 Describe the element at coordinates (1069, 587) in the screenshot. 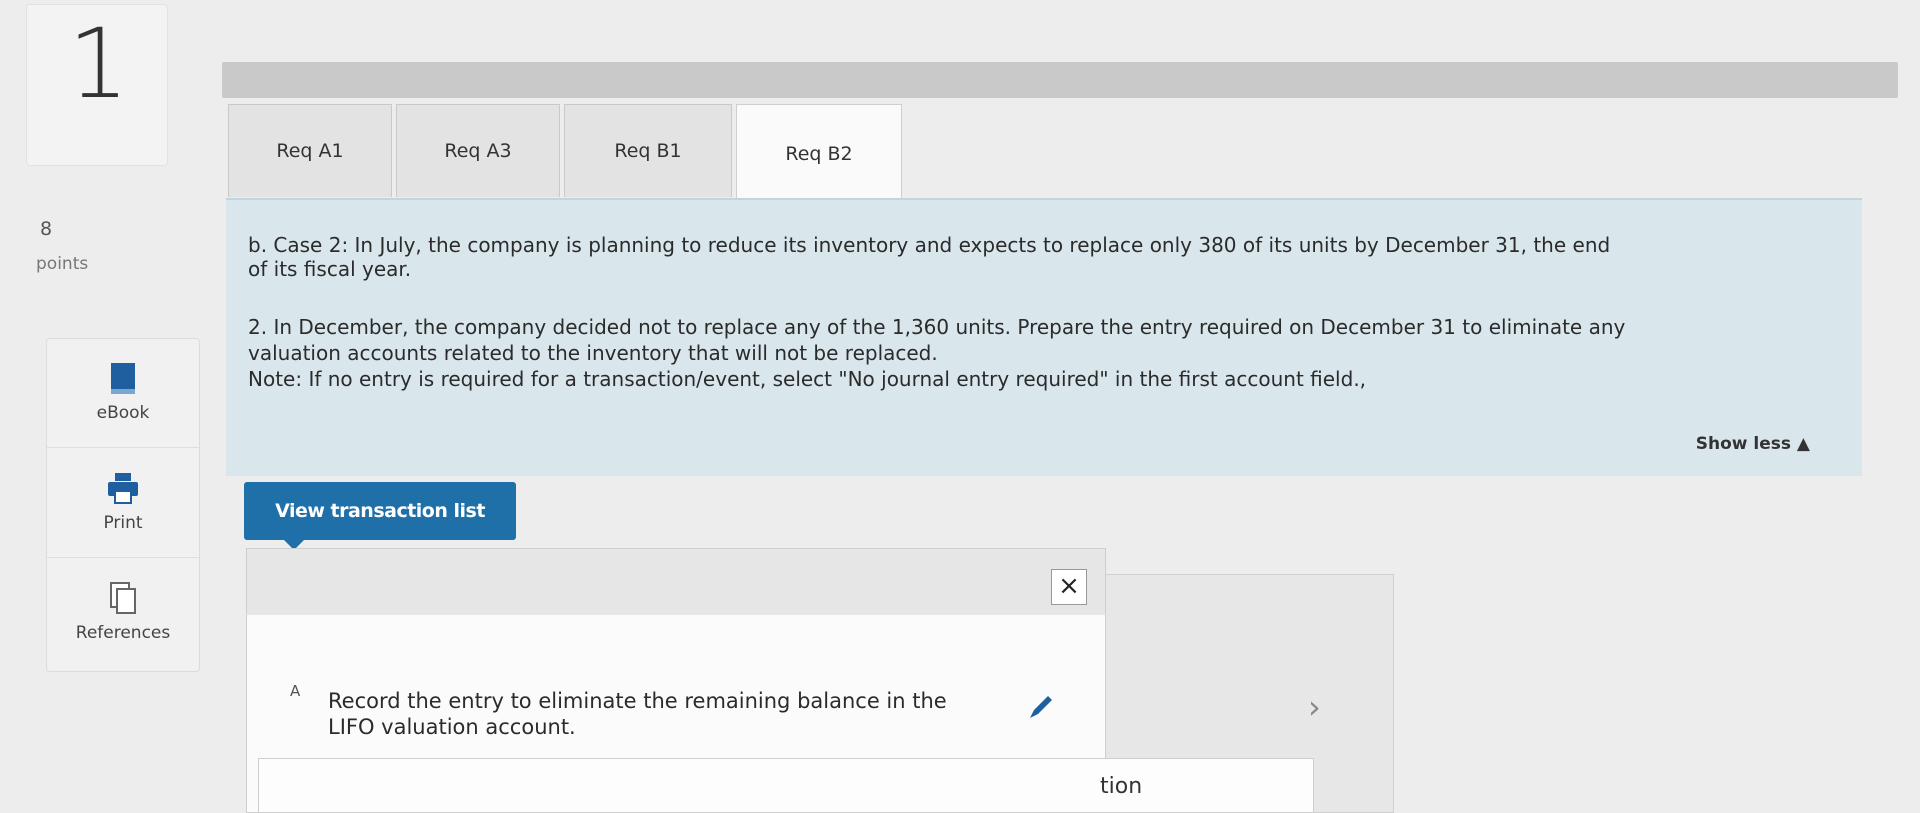

I see `close-button: ×` at that location.